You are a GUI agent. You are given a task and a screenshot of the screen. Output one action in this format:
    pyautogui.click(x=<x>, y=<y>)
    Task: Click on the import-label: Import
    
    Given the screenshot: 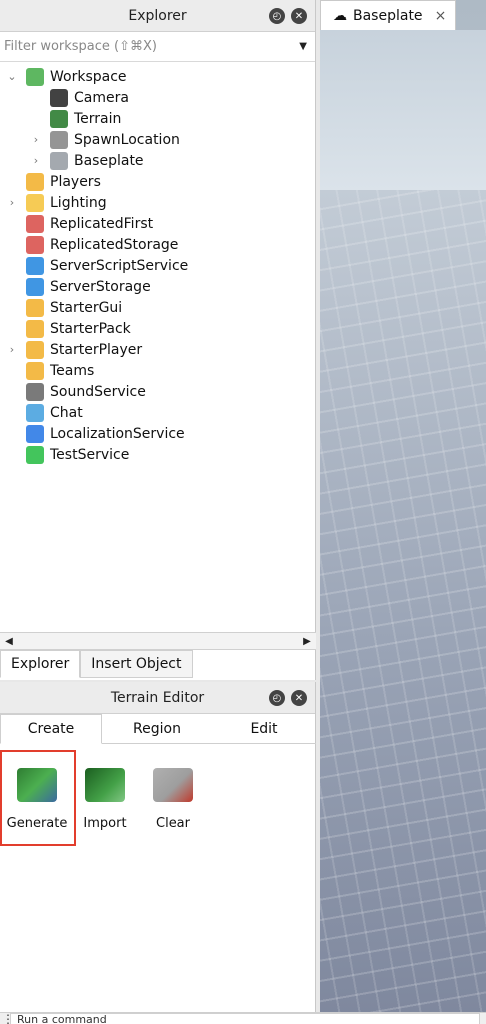 What is the action you would take?
    pyautogui.click(x=105, y=823)
    